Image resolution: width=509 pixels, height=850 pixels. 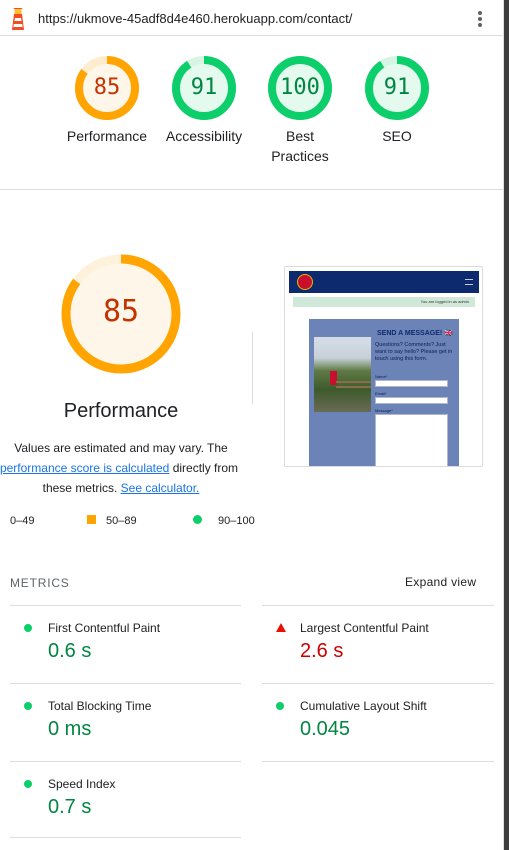 What do you see at coordinates (325, 729) in the screenshot?
I see `metric-value: 0.045` at bounding box center [325, 729].